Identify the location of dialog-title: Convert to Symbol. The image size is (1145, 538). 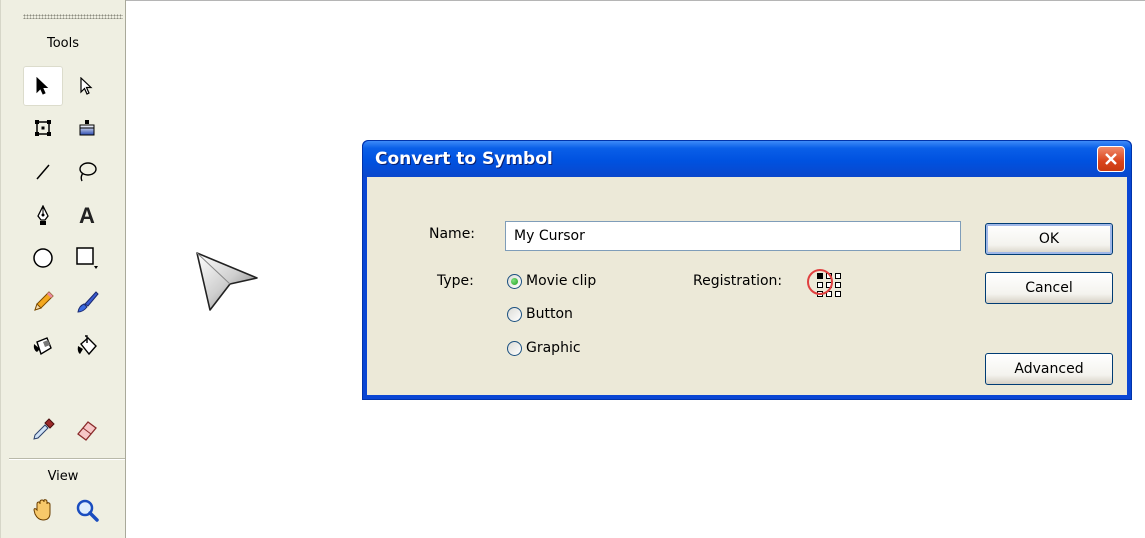
(464, 159).